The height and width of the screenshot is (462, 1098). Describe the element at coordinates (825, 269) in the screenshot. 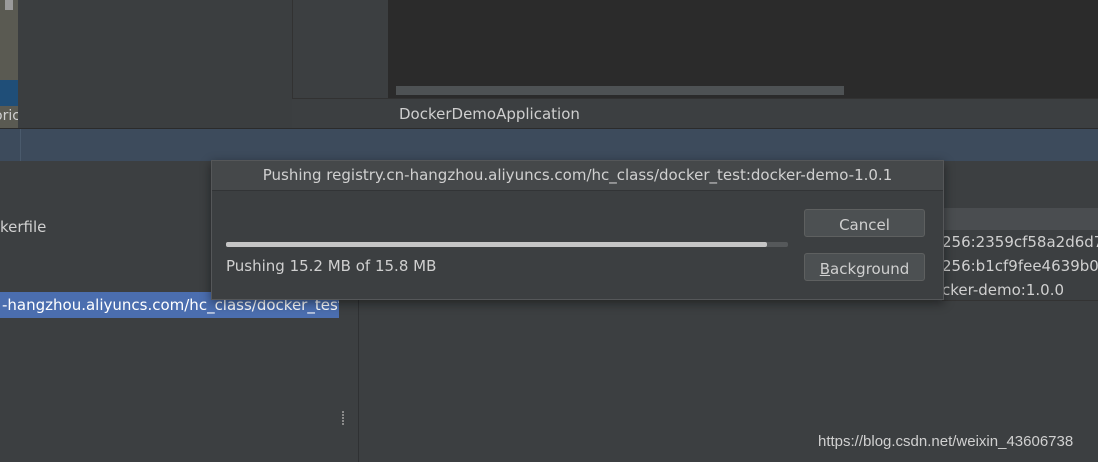

I see `background-mnemonic: B` at that location.